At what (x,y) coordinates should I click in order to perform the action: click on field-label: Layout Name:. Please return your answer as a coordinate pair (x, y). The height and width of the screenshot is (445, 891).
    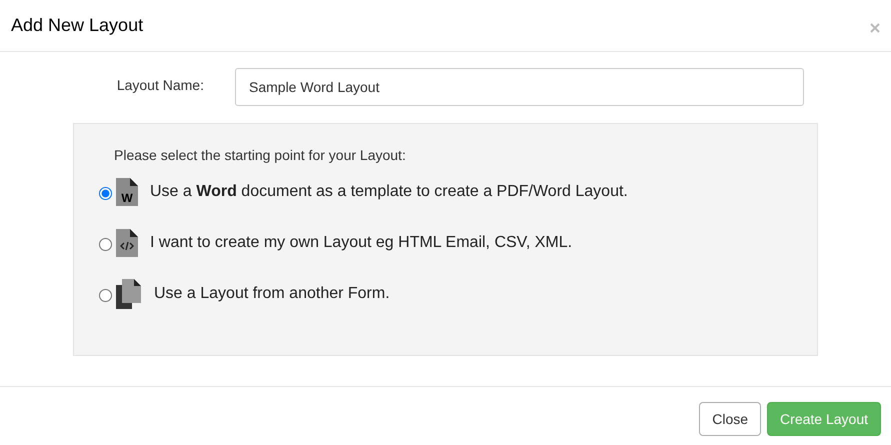
    Looking at the image, I should click on (160, 85).